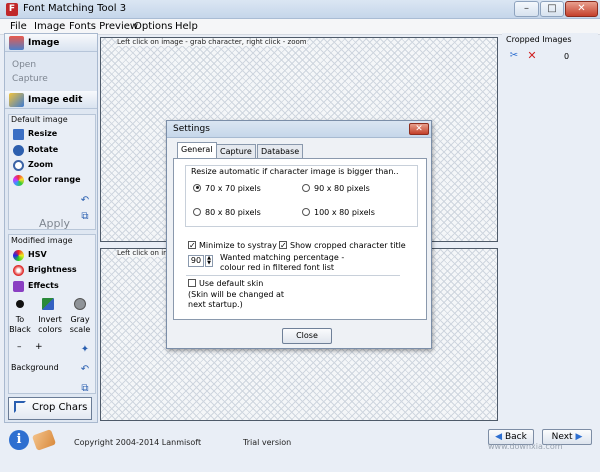  Describe the element at coordinates (54, 223) in the screenshot. I see `apply-button: Apply` at that location.